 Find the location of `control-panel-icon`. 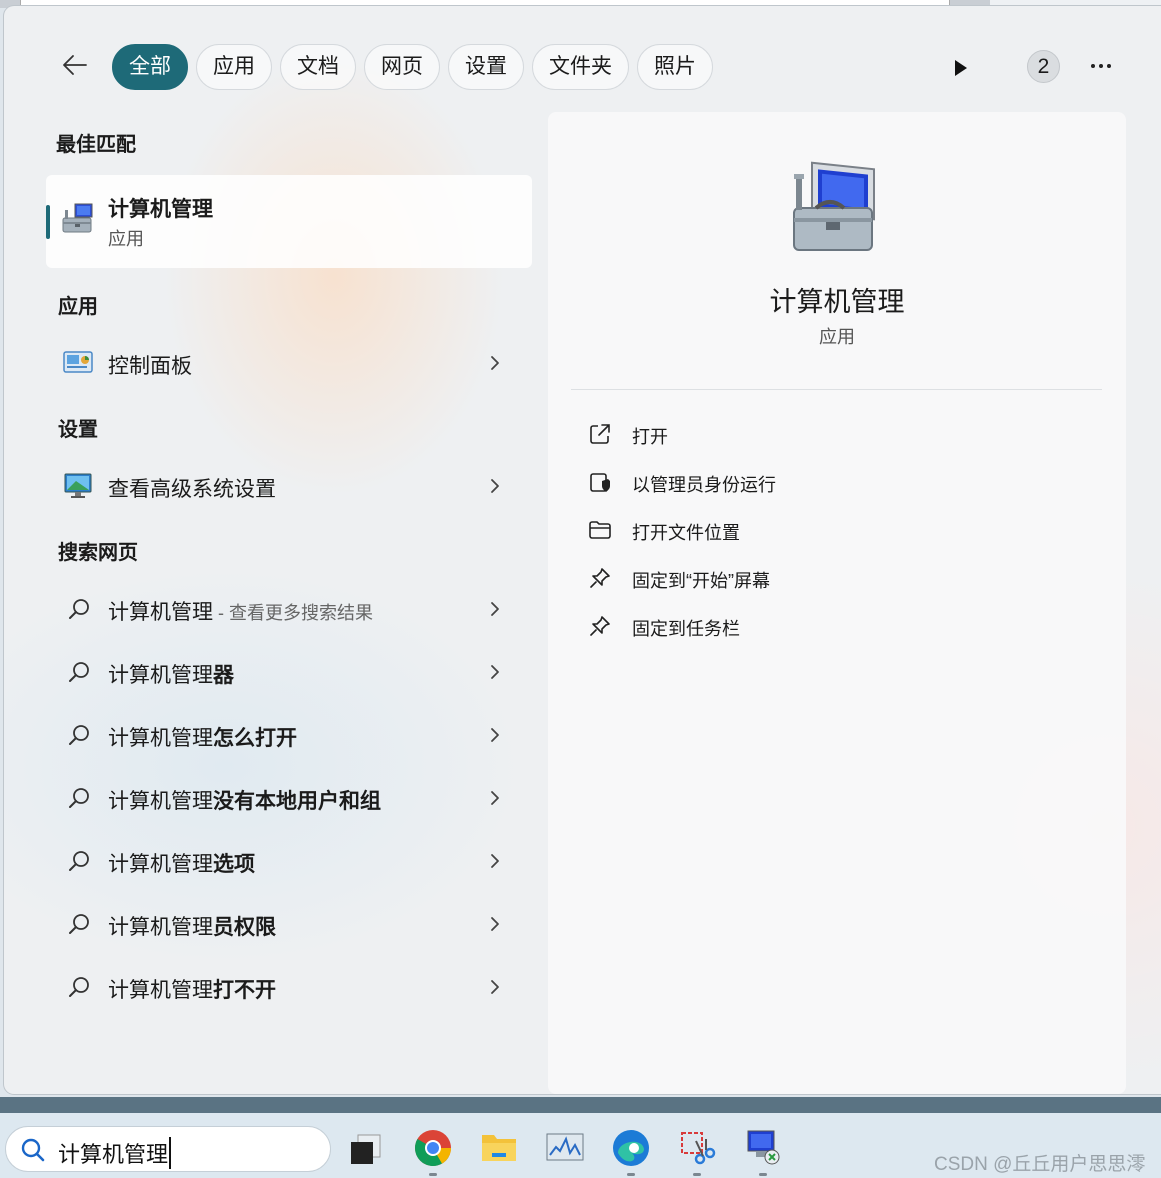

control-panel-icon is located at coordinates (78, 362).